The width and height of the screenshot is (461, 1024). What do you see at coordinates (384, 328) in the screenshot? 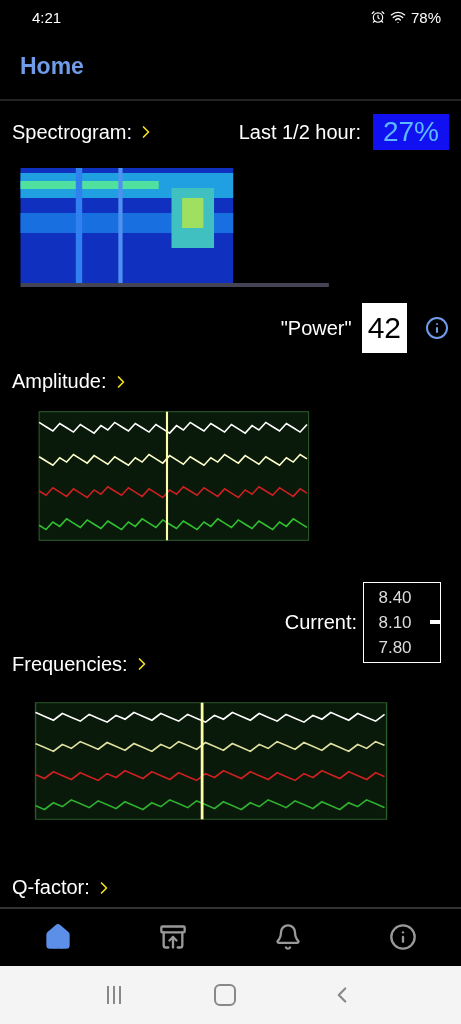
I see `power-value: 42` at bounding box center [384, 328].